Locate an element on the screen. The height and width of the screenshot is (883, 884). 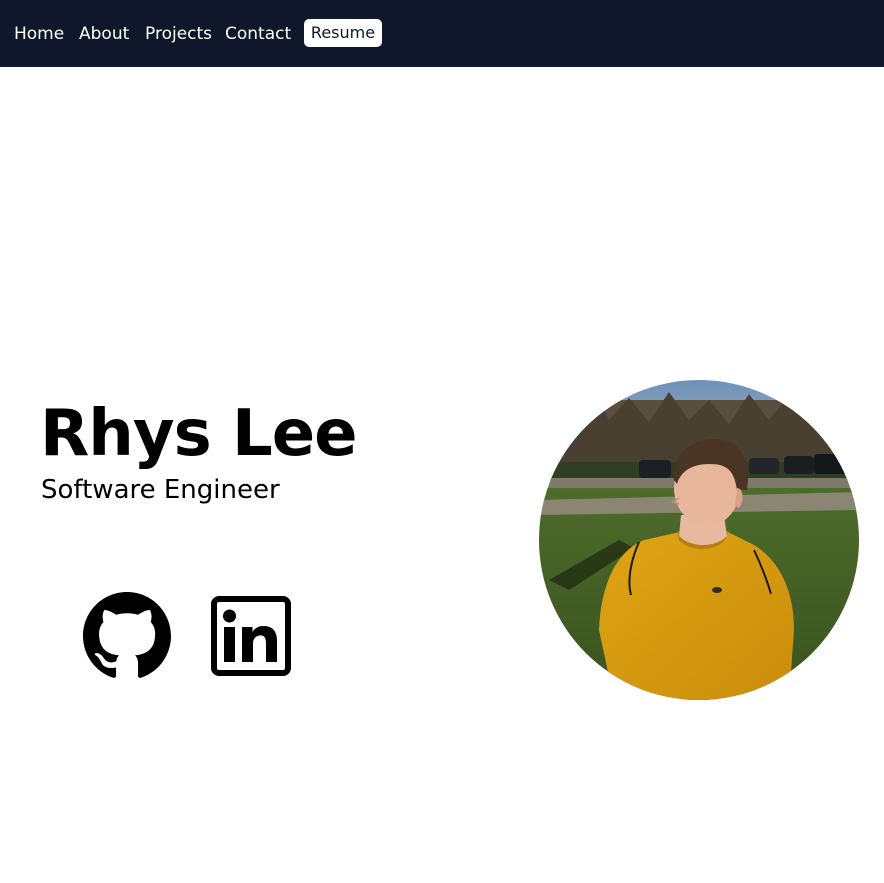
github-icon is located at coordinates (127, 635).